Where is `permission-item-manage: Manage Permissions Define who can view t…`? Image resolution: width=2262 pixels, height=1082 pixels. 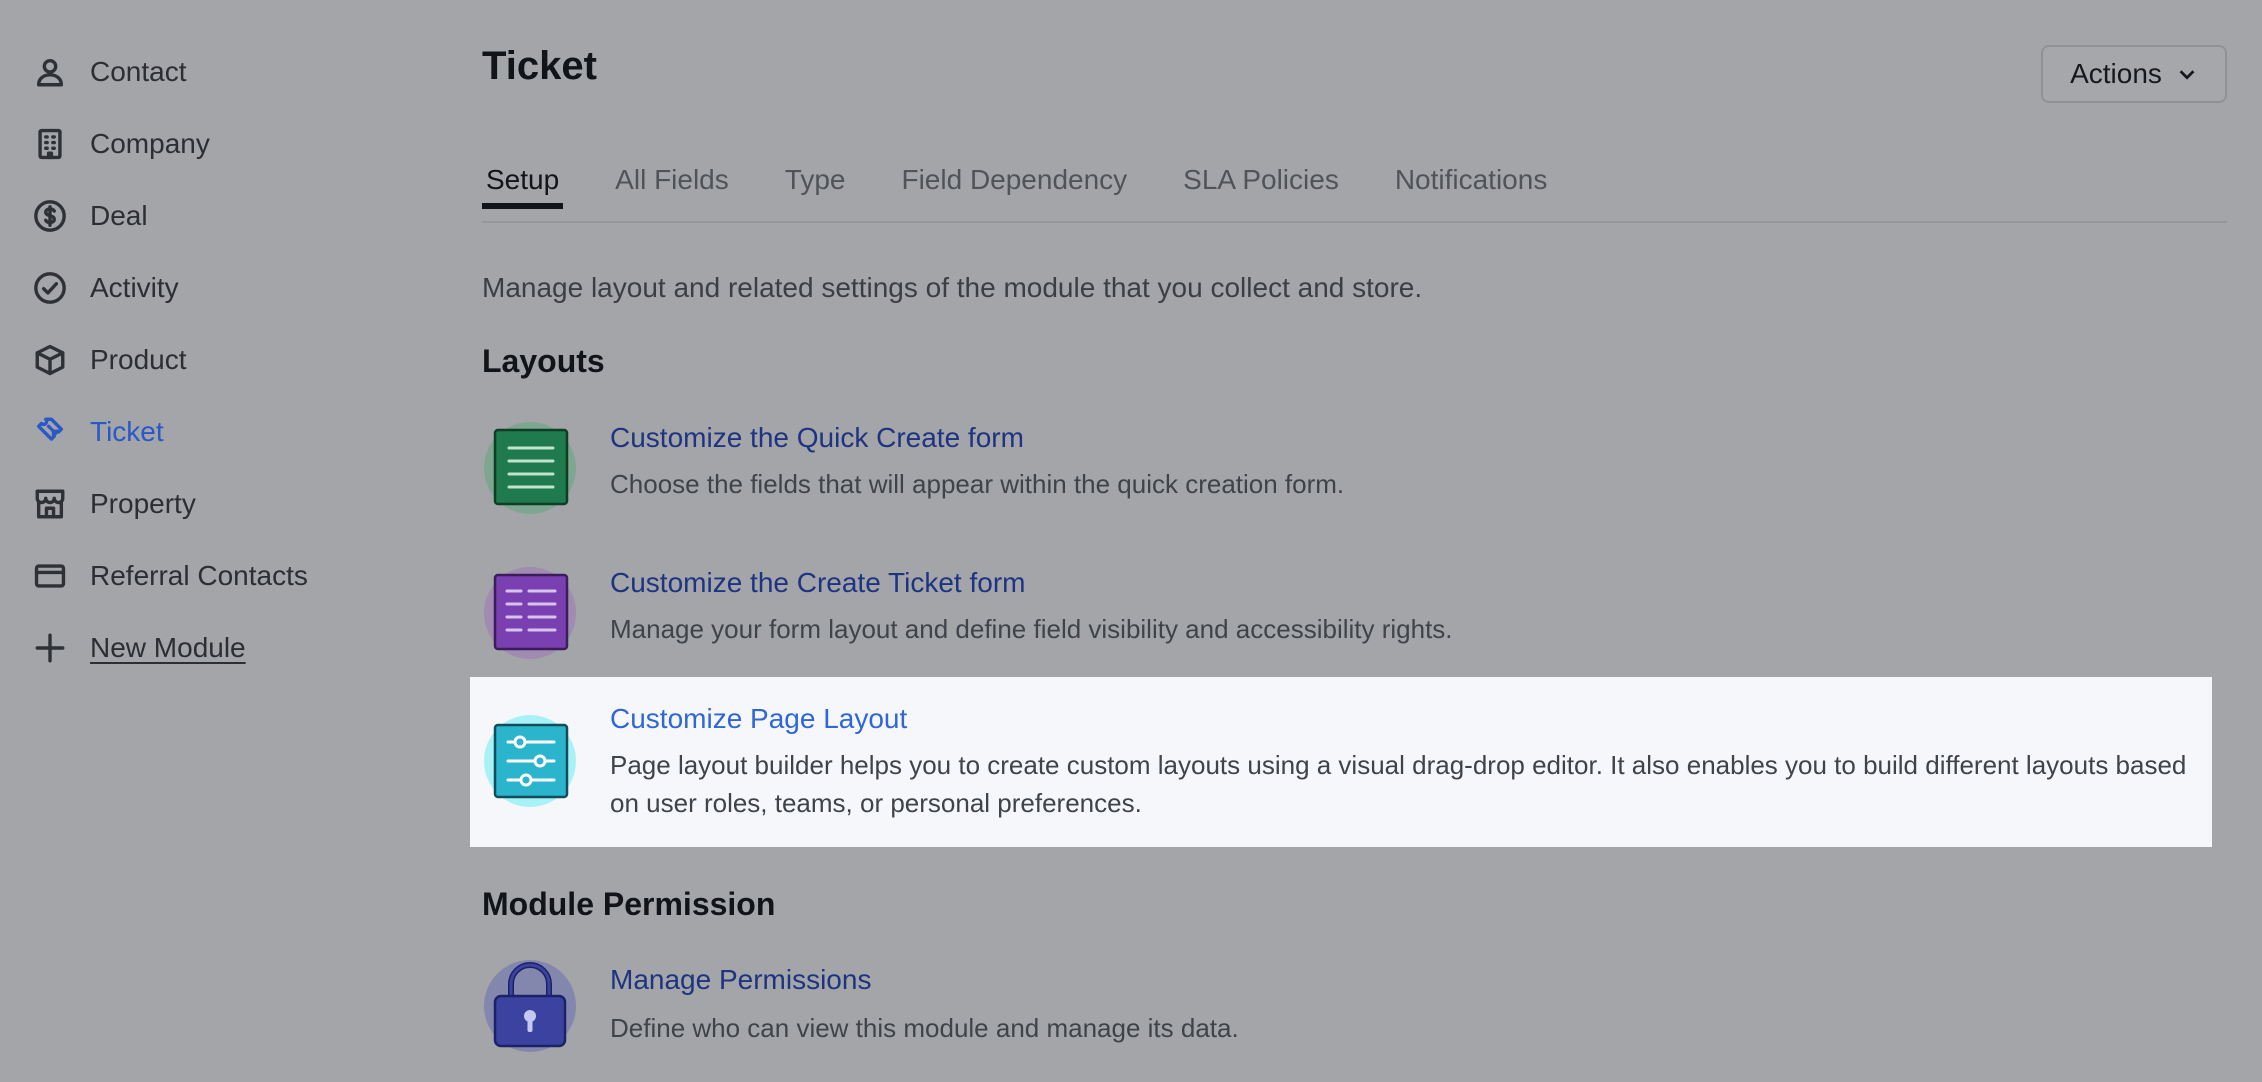 permission-item-manage: Manage Permissions Define who can view t… is located at coordinates (1341, 1007).